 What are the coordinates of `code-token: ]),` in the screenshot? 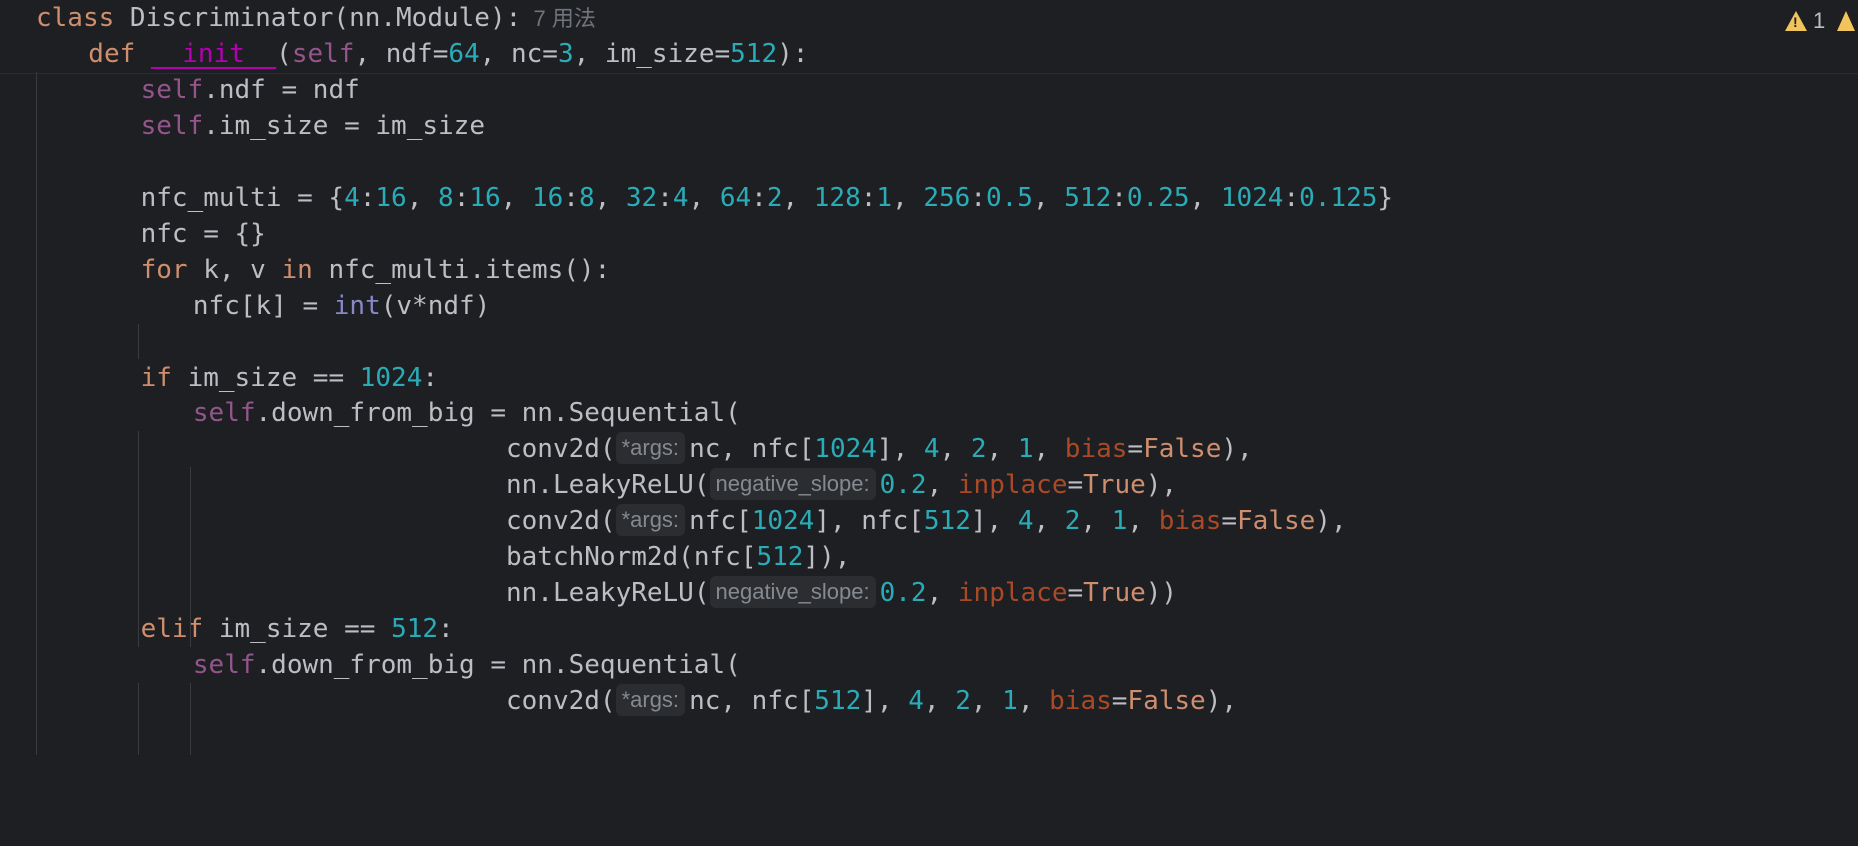 It's located at (827, 557).